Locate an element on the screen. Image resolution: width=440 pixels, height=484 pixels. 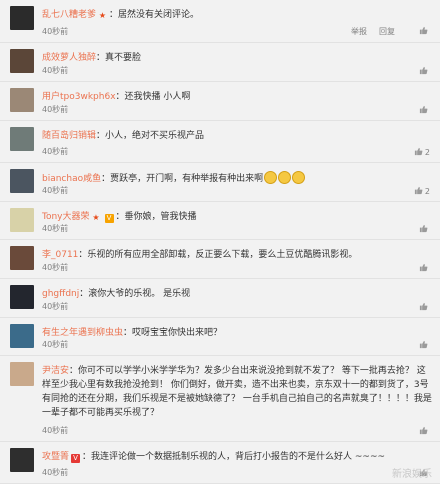
comment-item: 用户tpo3wkph6x：还我快播 小人啊 40秒前 is located at coordinates (220, 101).